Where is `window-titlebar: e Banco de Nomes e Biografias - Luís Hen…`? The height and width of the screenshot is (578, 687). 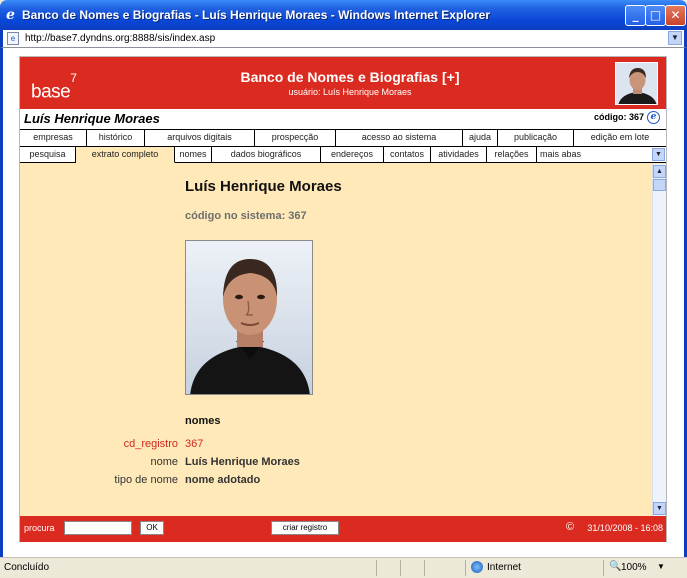 window-titlebar: e Banco de Nomes e Biografias - Luís Hen… is located at coordinates (343, 15).